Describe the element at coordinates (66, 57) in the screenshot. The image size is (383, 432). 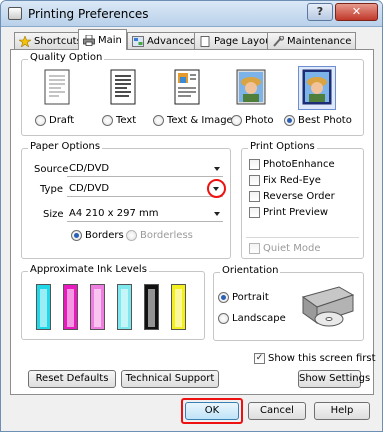
I see `group-label: Quality Option` at that location.